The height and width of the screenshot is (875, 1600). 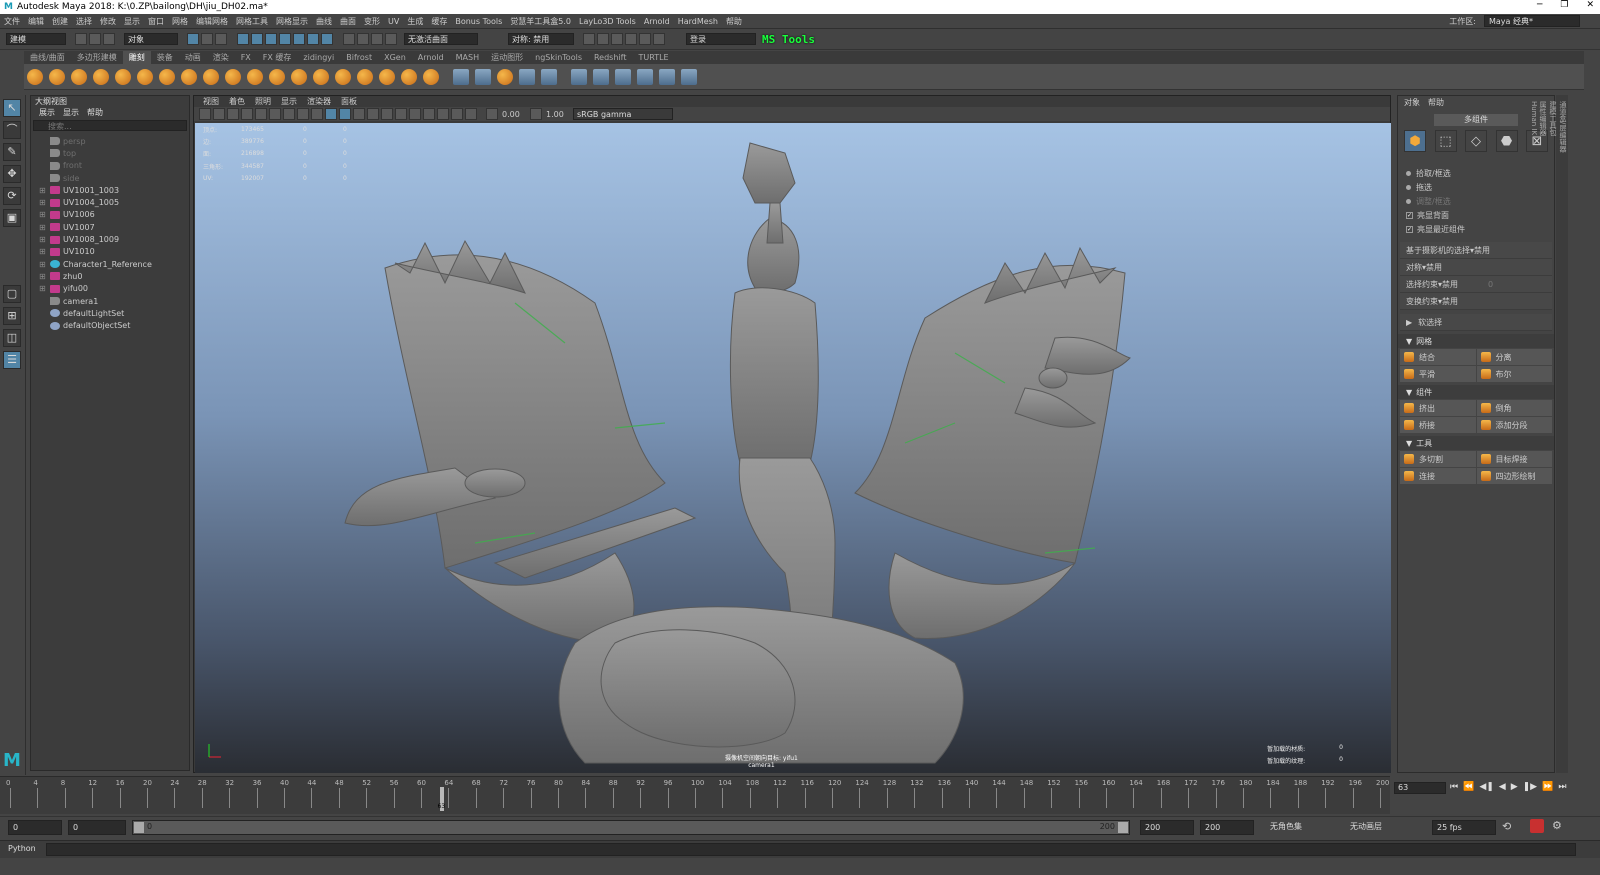 I want to click on anti-aliasing-icon, so click(x=429, y=114).